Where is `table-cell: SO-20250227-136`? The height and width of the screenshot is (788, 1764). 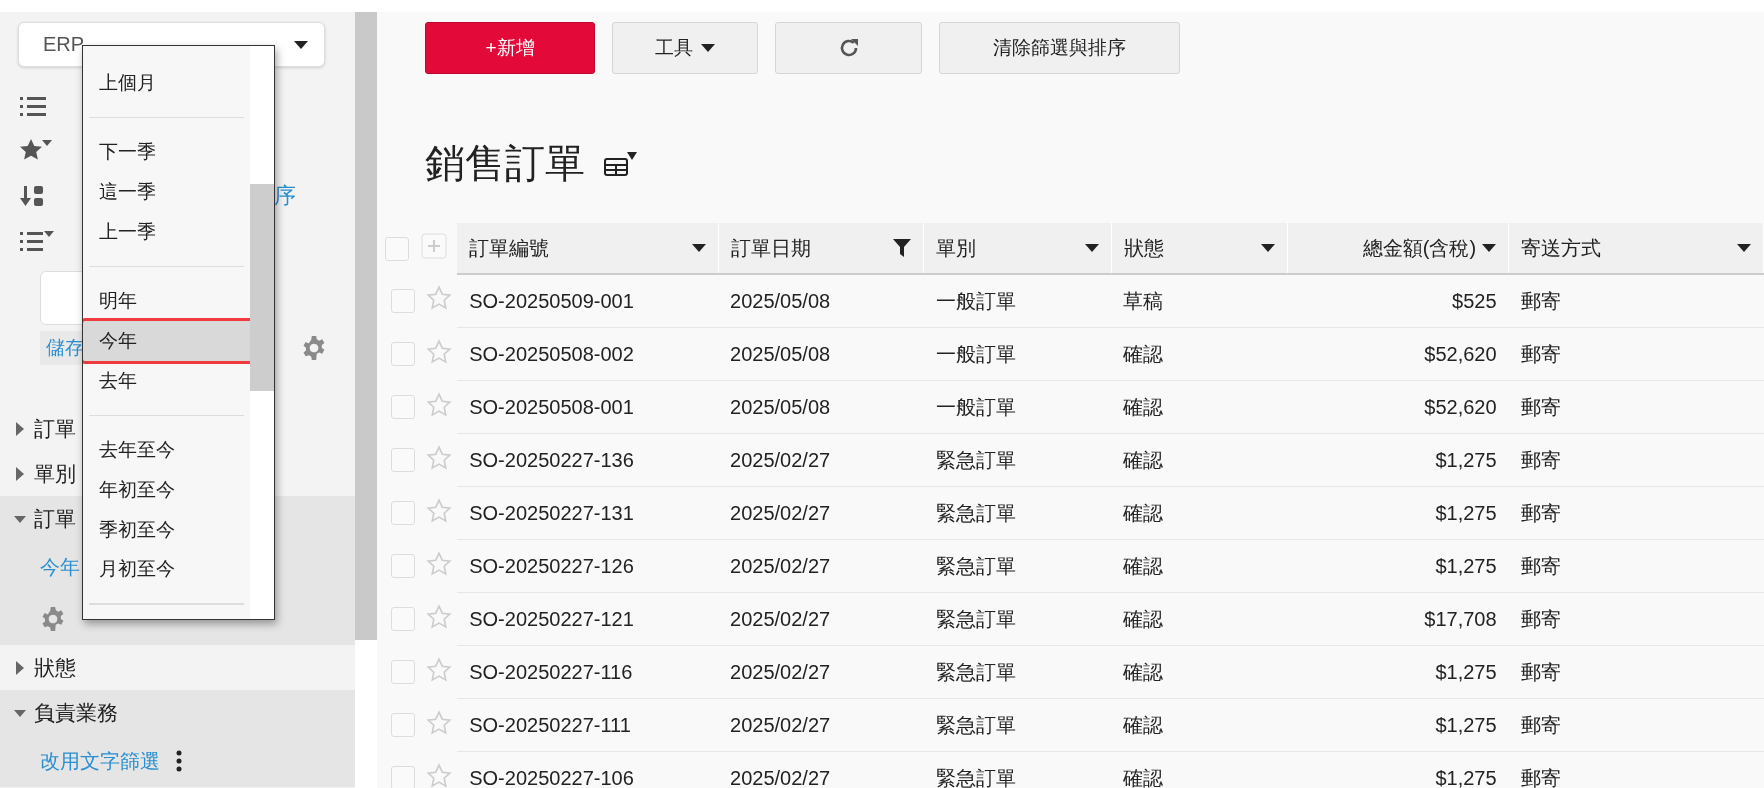 table-cell: SO-20250227-136 is located at coordinates (588, 460).